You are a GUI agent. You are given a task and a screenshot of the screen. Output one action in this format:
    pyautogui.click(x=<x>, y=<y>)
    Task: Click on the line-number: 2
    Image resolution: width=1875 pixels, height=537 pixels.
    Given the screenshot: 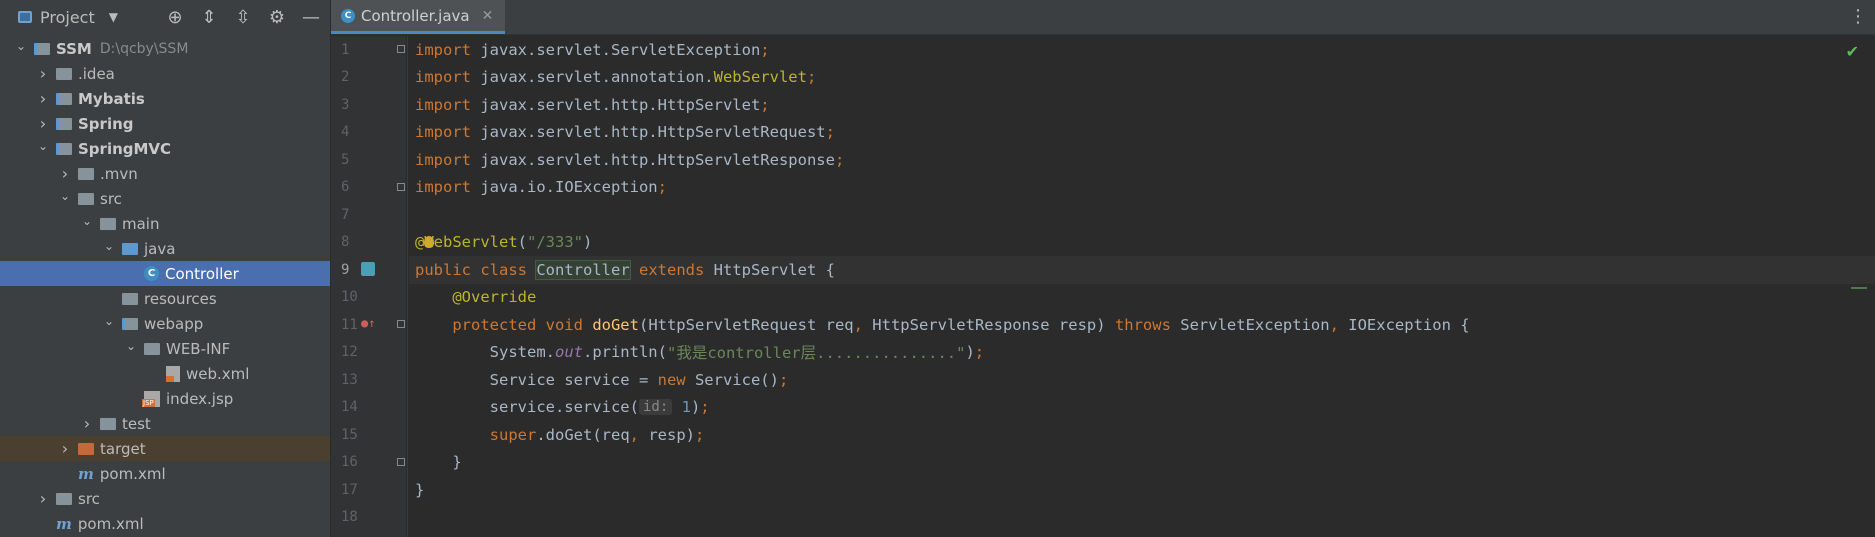 What is the action you would take?
    pyautogui.click(x=368, y=78)
    